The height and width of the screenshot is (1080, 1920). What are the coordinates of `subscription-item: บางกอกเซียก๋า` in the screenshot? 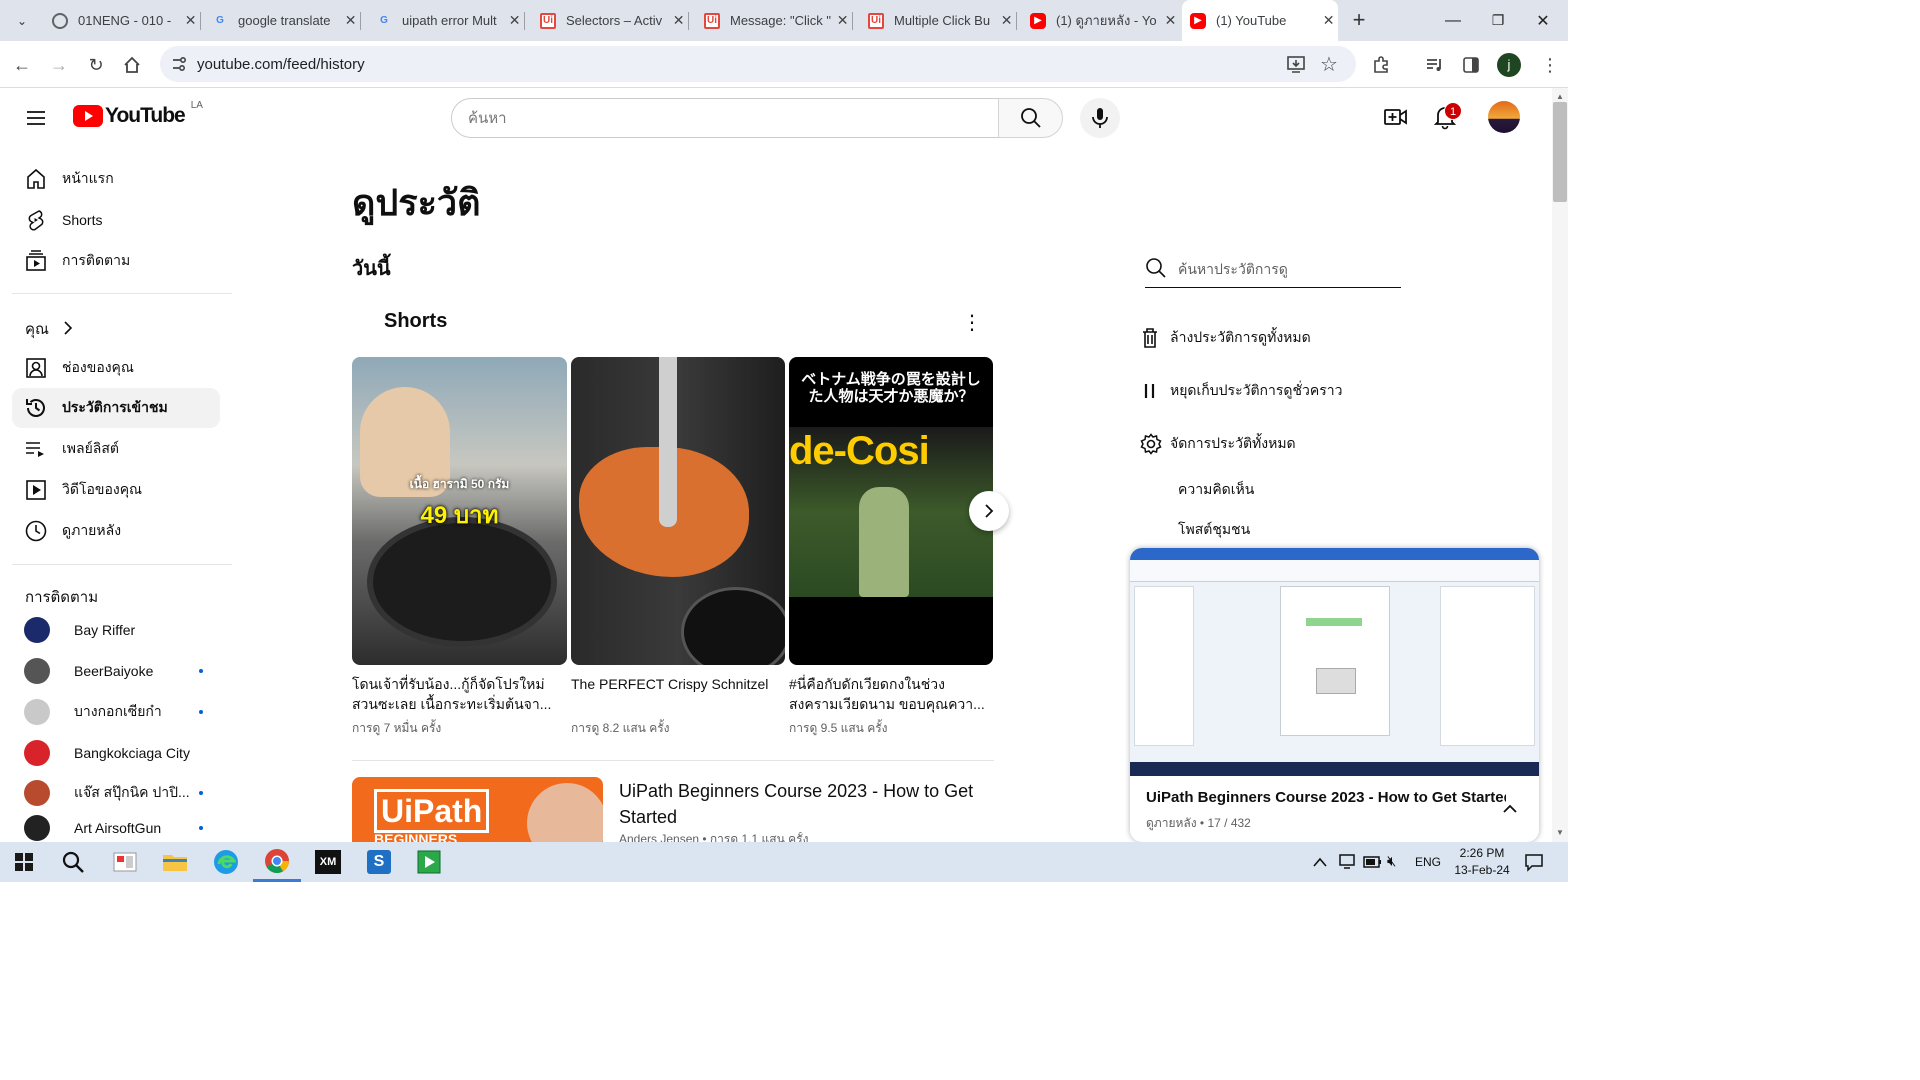 It's located at (116, 712).